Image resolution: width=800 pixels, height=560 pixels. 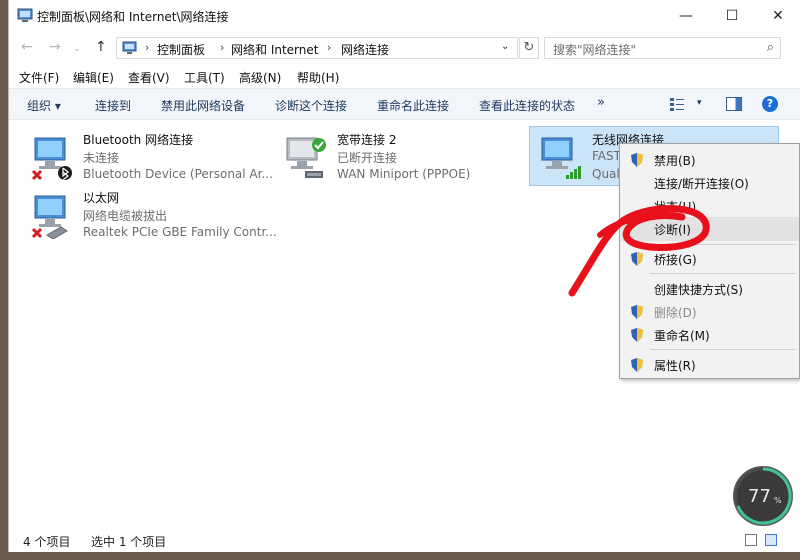 I want to click on ctx-rename: 重命名(M), so click(x=710, y=335).